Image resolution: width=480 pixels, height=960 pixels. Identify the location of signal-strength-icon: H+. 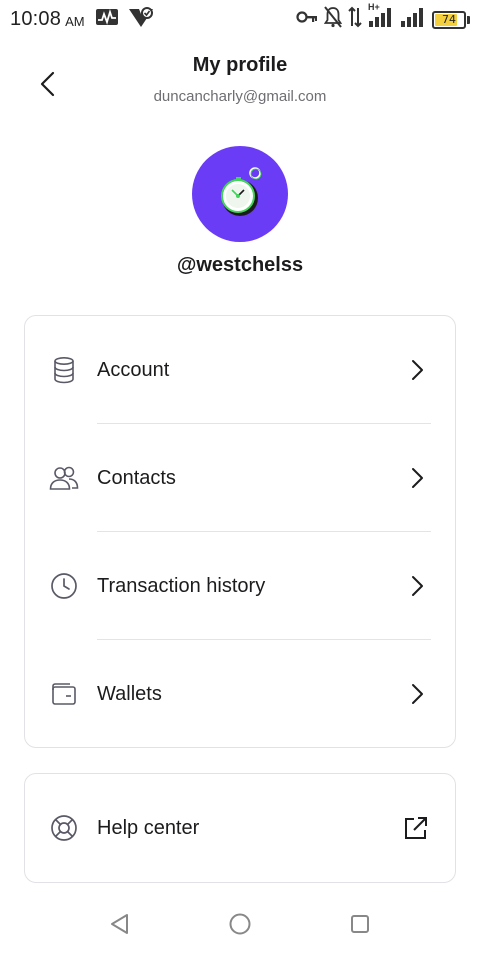
(381, 17).